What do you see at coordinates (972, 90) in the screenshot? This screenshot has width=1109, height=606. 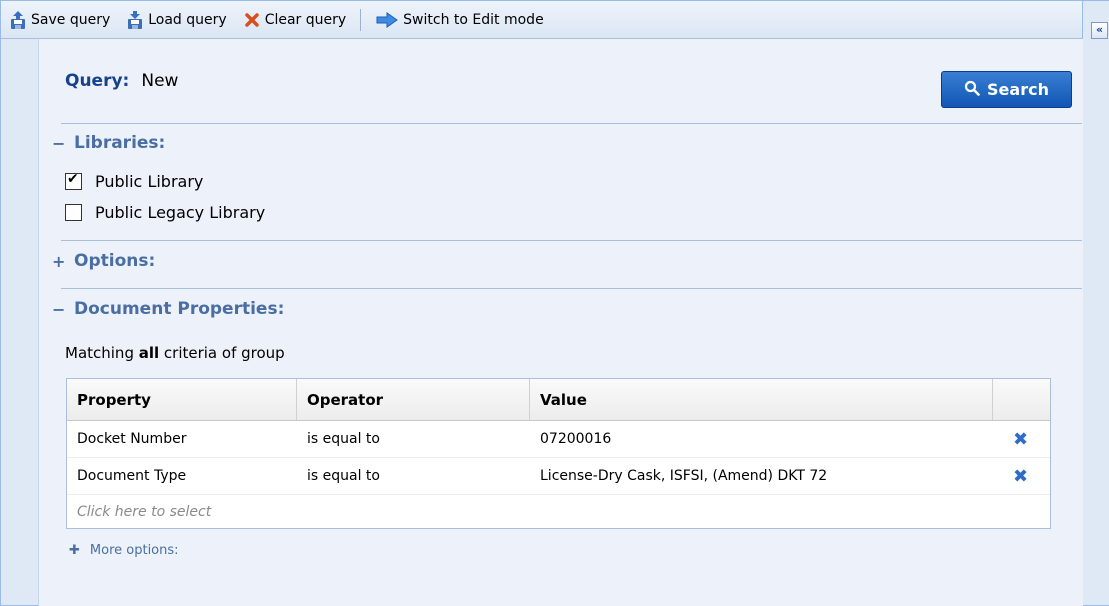 I see `magnifier-icon` at bounding box center [972, 90].